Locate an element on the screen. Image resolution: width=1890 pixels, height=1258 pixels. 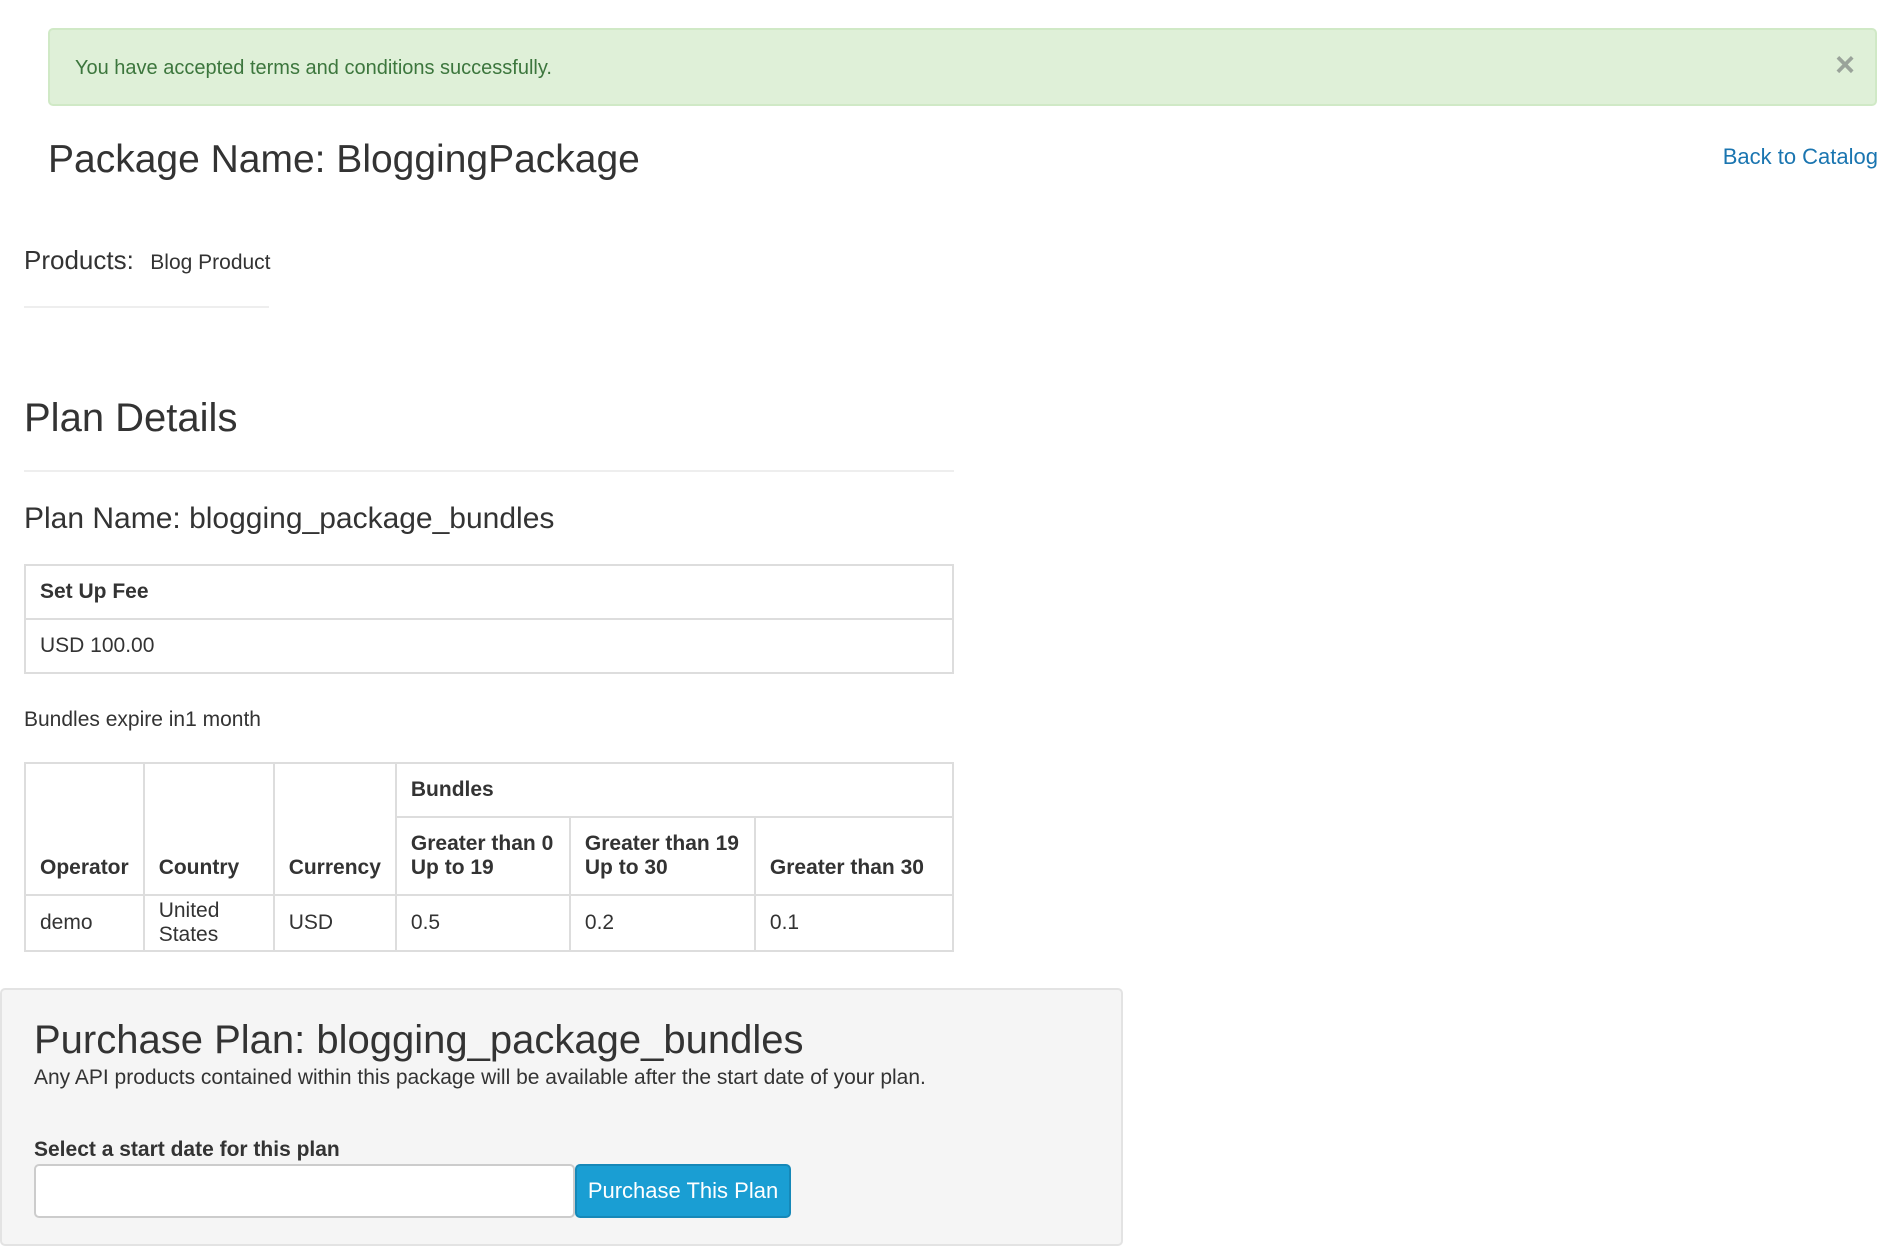
purchase-title: Purchase Plan: blogging_package_bundles is located at coordinates (419, 1040).